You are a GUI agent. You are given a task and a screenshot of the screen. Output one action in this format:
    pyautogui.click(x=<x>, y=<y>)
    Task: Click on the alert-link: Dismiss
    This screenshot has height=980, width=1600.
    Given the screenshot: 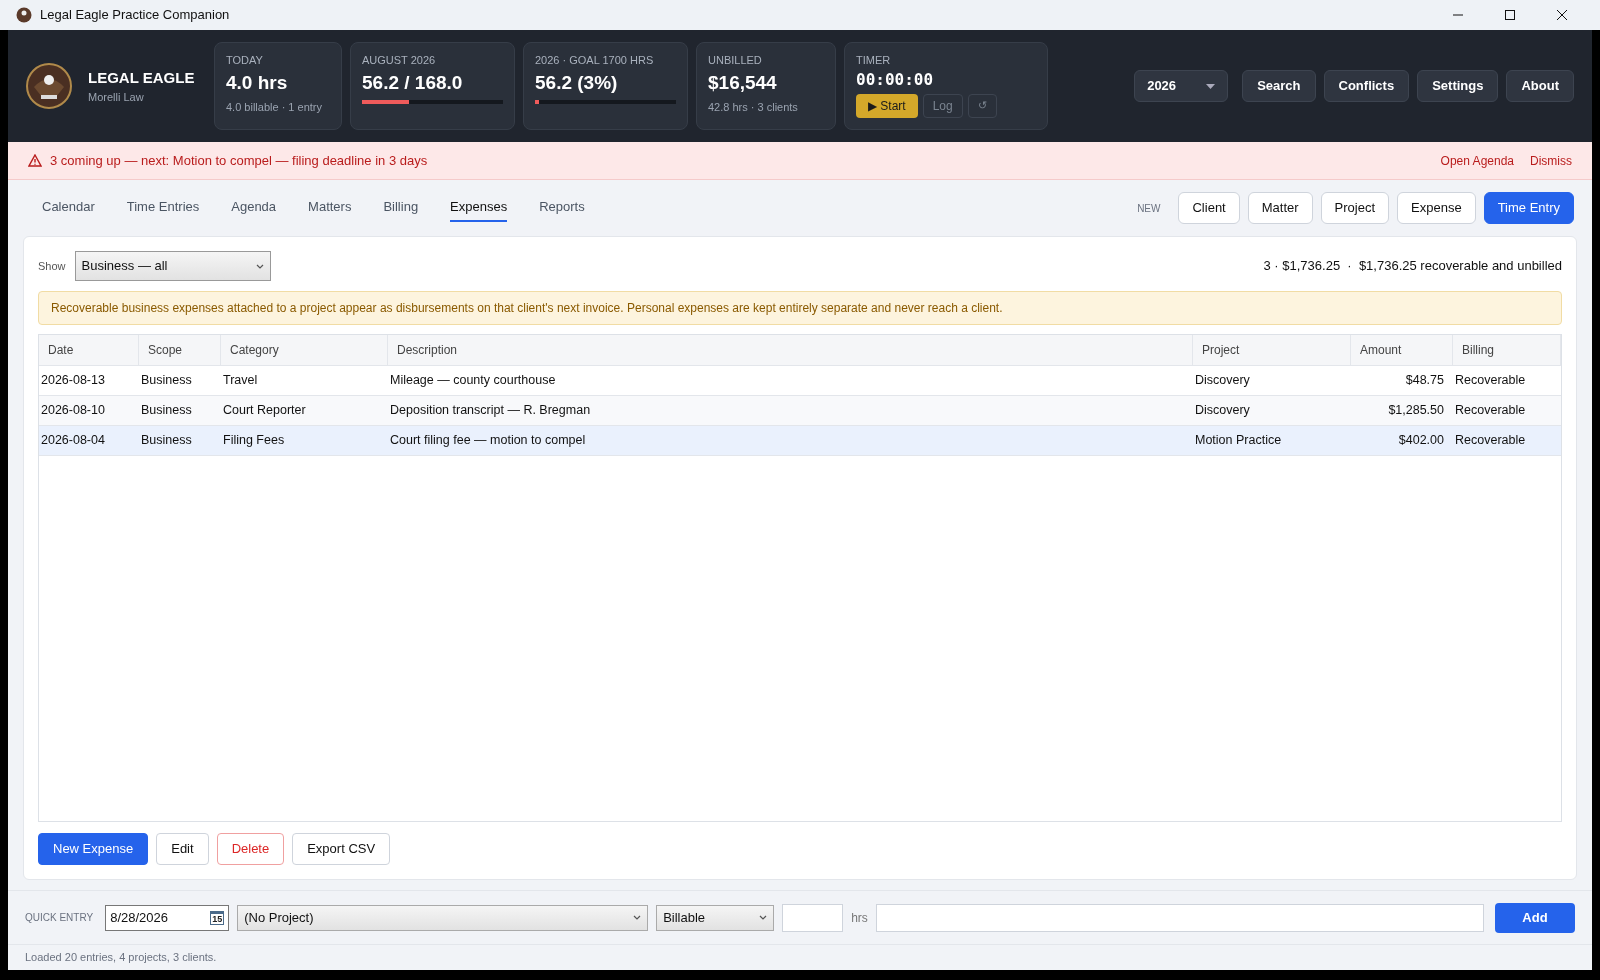 What is the action you would take?
    pyautogui.click(x=1551, y=160)
    